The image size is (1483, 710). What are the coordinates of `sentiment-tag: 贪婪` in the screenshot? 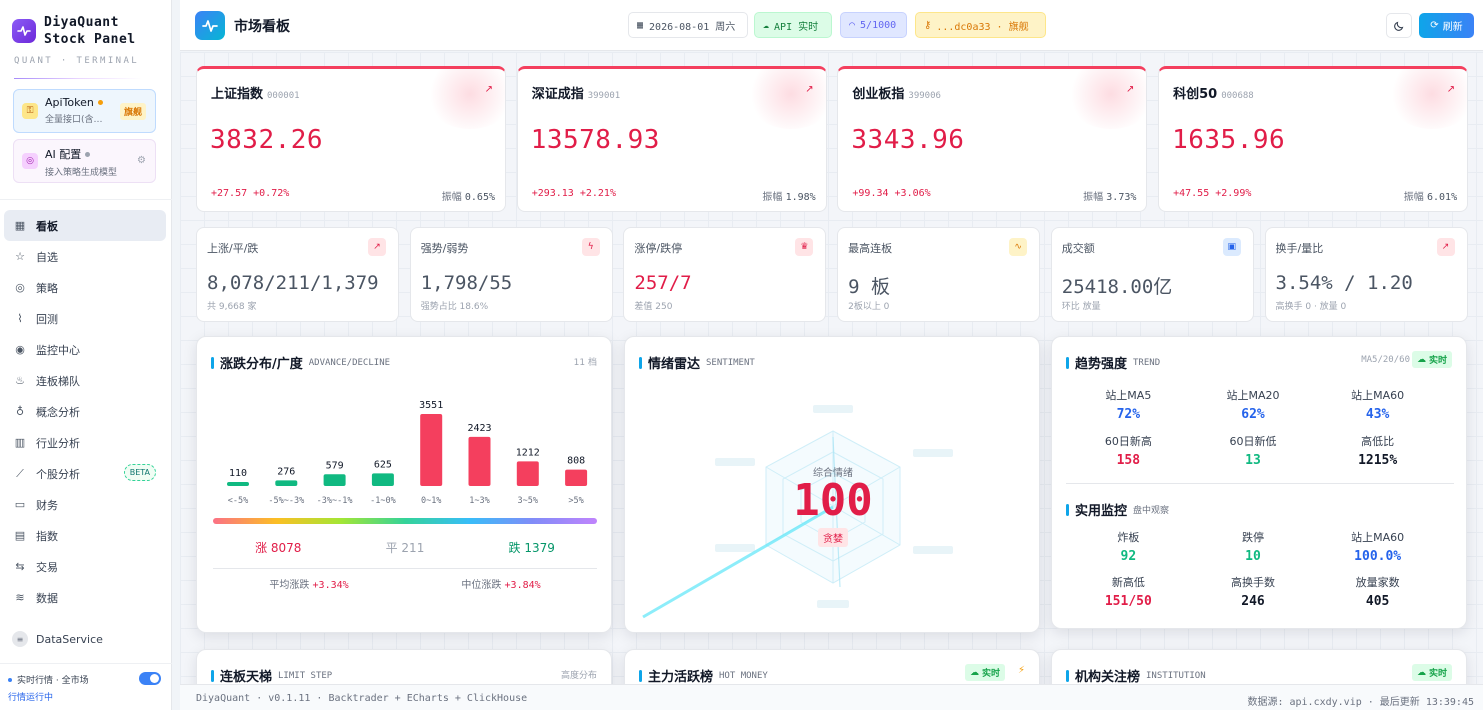 It's located at (833, 537).